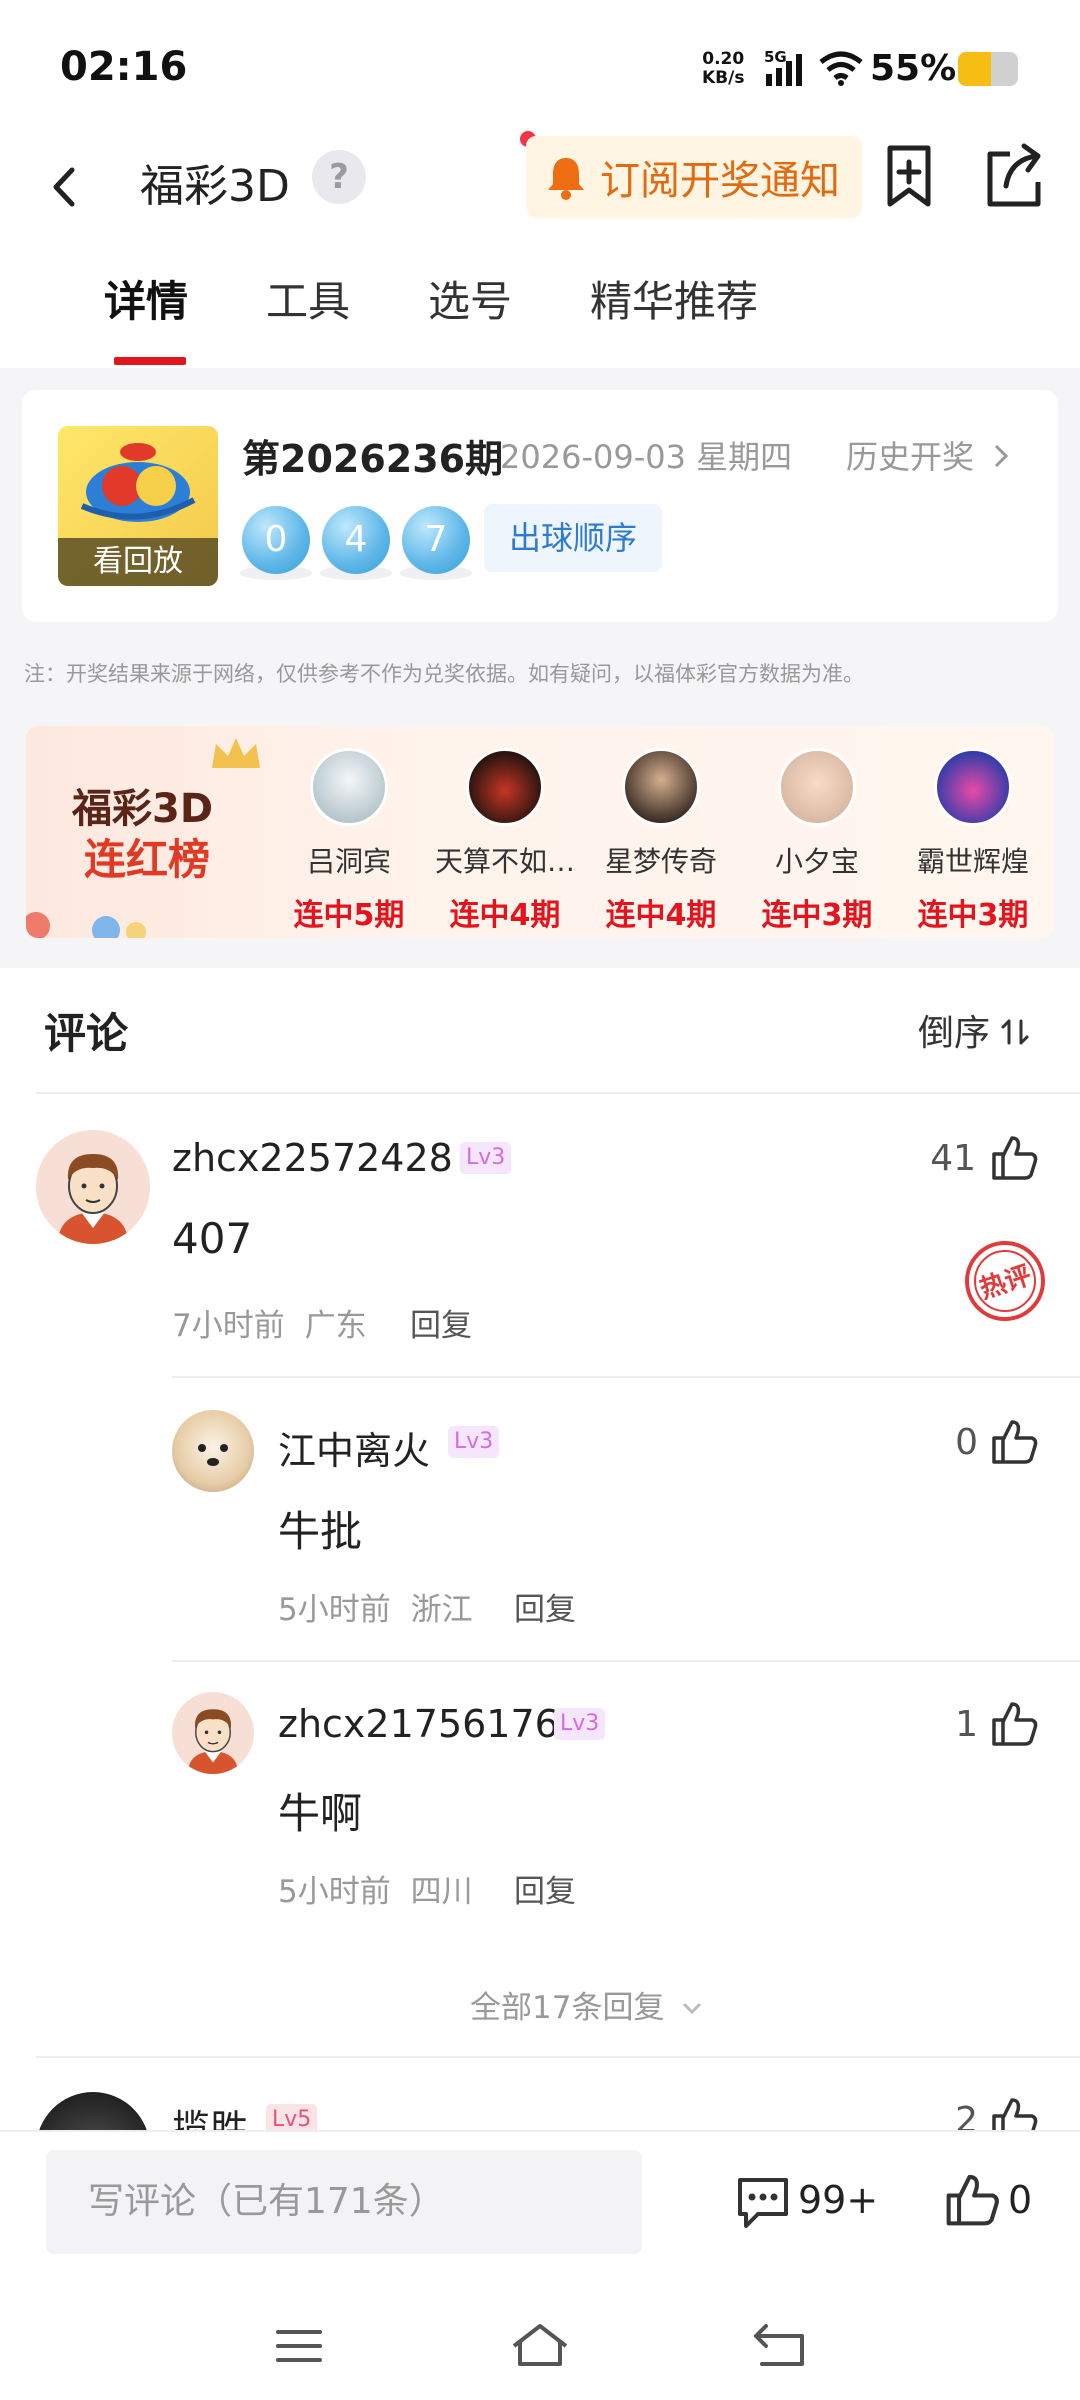  What do you see at coordinates (67, 187) in the screenshot?
I see `back-button` at bounding box center [67, 187].